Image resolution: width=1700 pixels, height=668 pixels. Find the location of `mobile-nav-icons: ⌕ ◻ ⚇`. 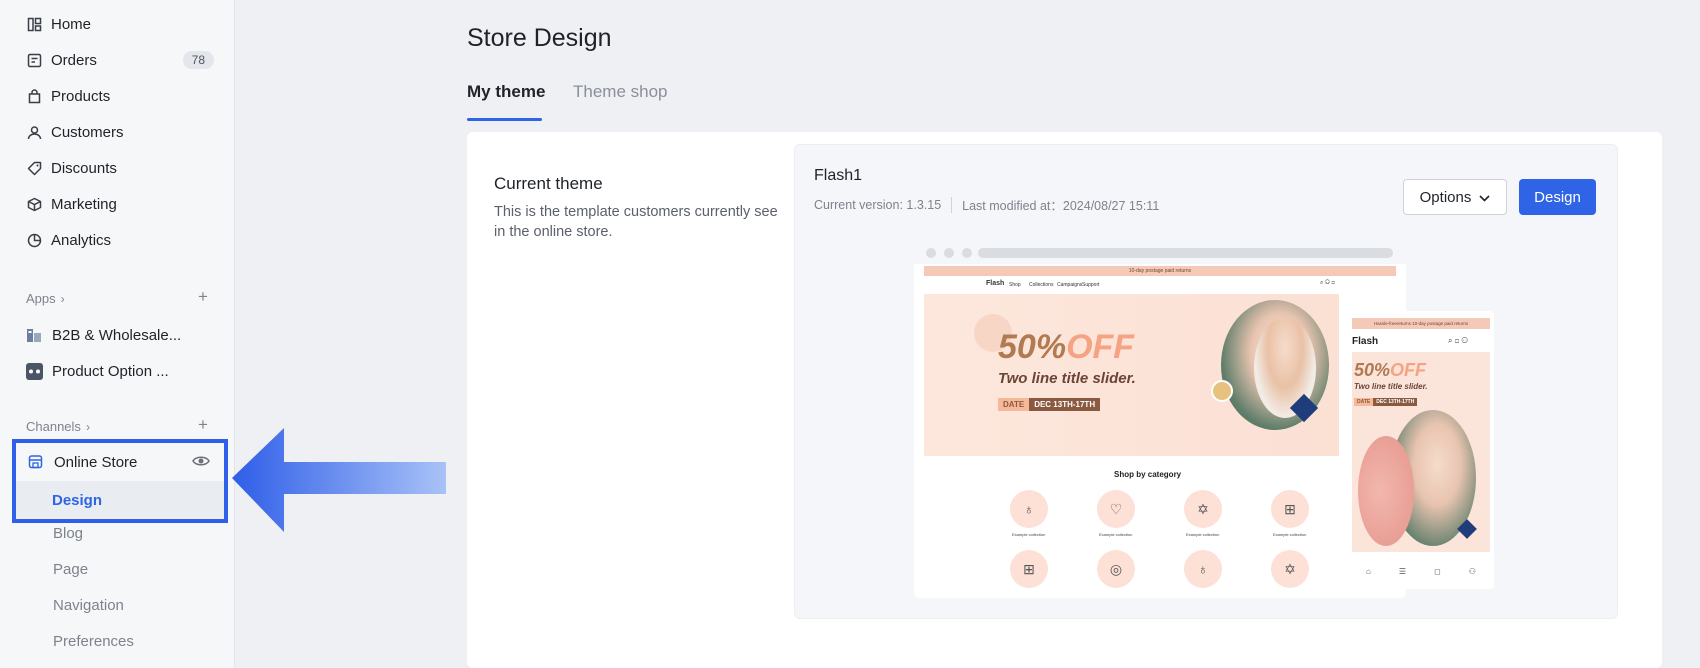

mobile-nav-icons: ⌕ ◻ ⚇ is located at coordinates (1458, 340).